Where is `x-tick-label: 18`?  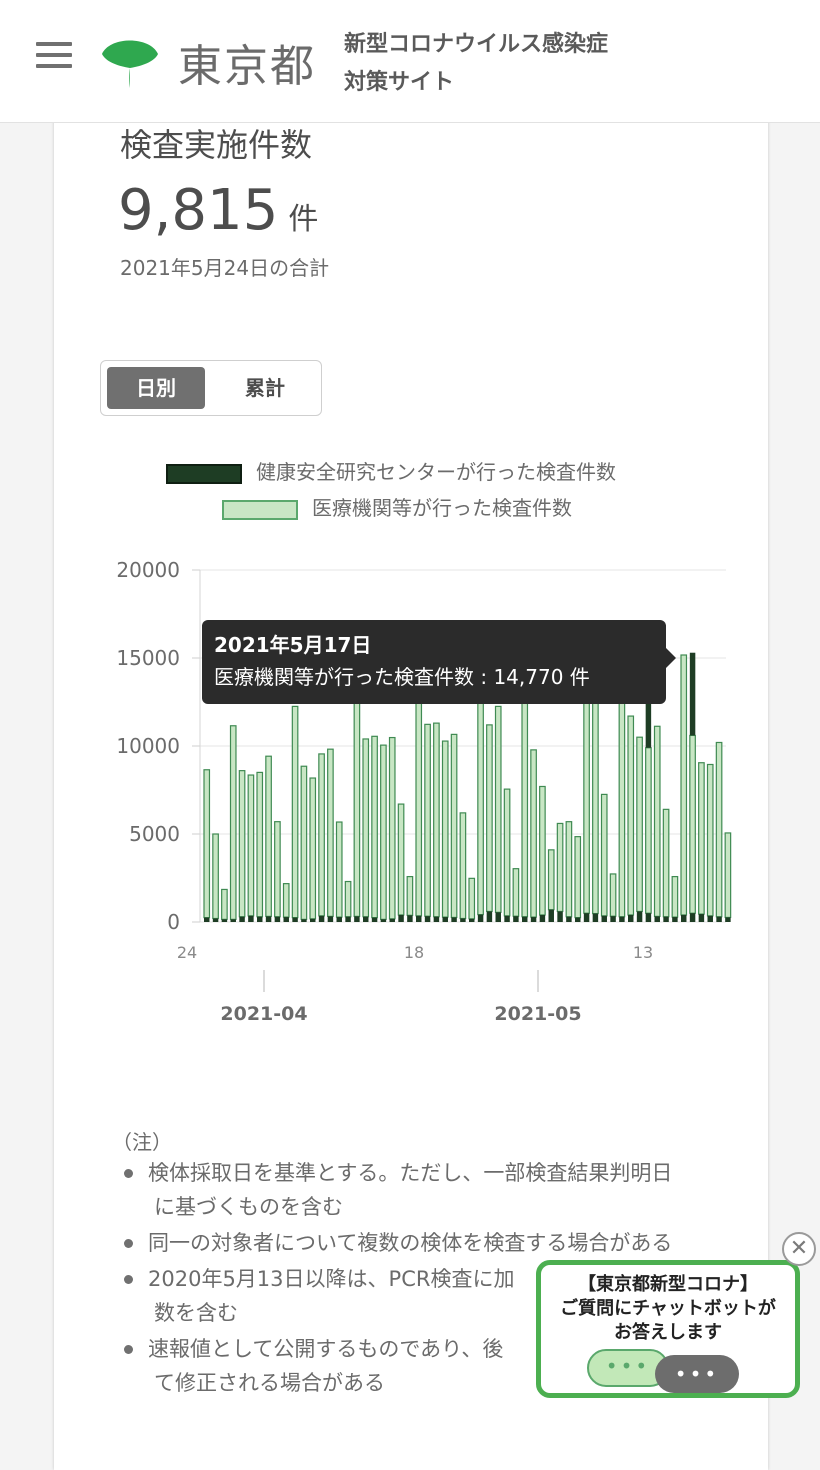
x-tick-label: 18 is located at coordinates (414, 952).